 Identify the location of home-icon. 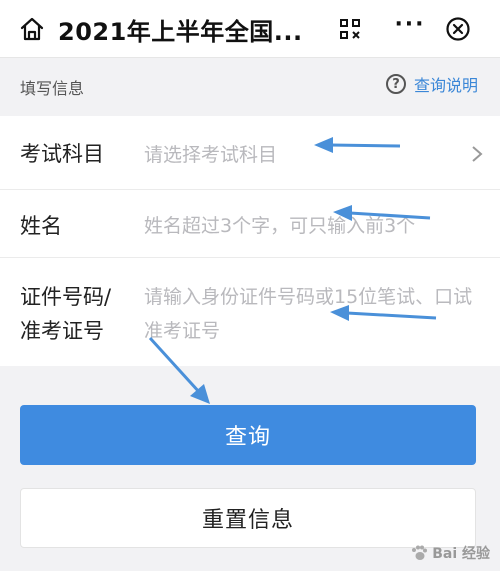
(32, 29).